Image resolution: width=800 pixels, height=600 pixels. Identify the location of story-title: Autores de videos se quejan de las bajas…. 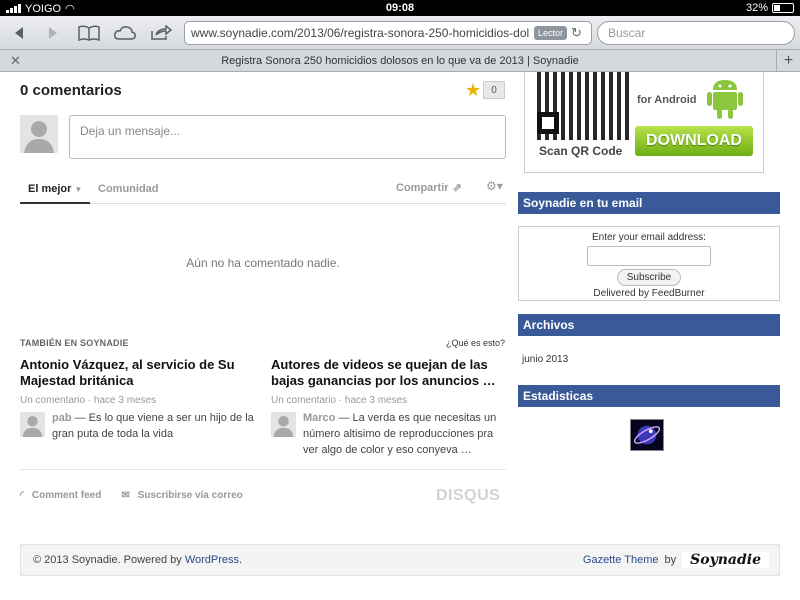
(388, 373).